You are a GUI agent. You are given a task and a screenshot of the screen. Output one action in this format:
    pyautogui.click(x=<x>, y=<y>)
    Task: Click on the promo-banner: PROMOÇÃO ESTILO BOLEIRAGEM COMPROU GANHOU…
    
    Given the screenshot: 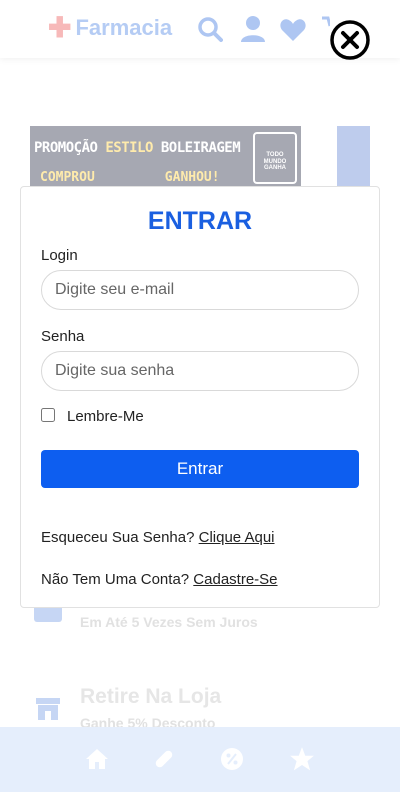 What is the action you would take?
    pyautogui.click(x=165, y=157)
    